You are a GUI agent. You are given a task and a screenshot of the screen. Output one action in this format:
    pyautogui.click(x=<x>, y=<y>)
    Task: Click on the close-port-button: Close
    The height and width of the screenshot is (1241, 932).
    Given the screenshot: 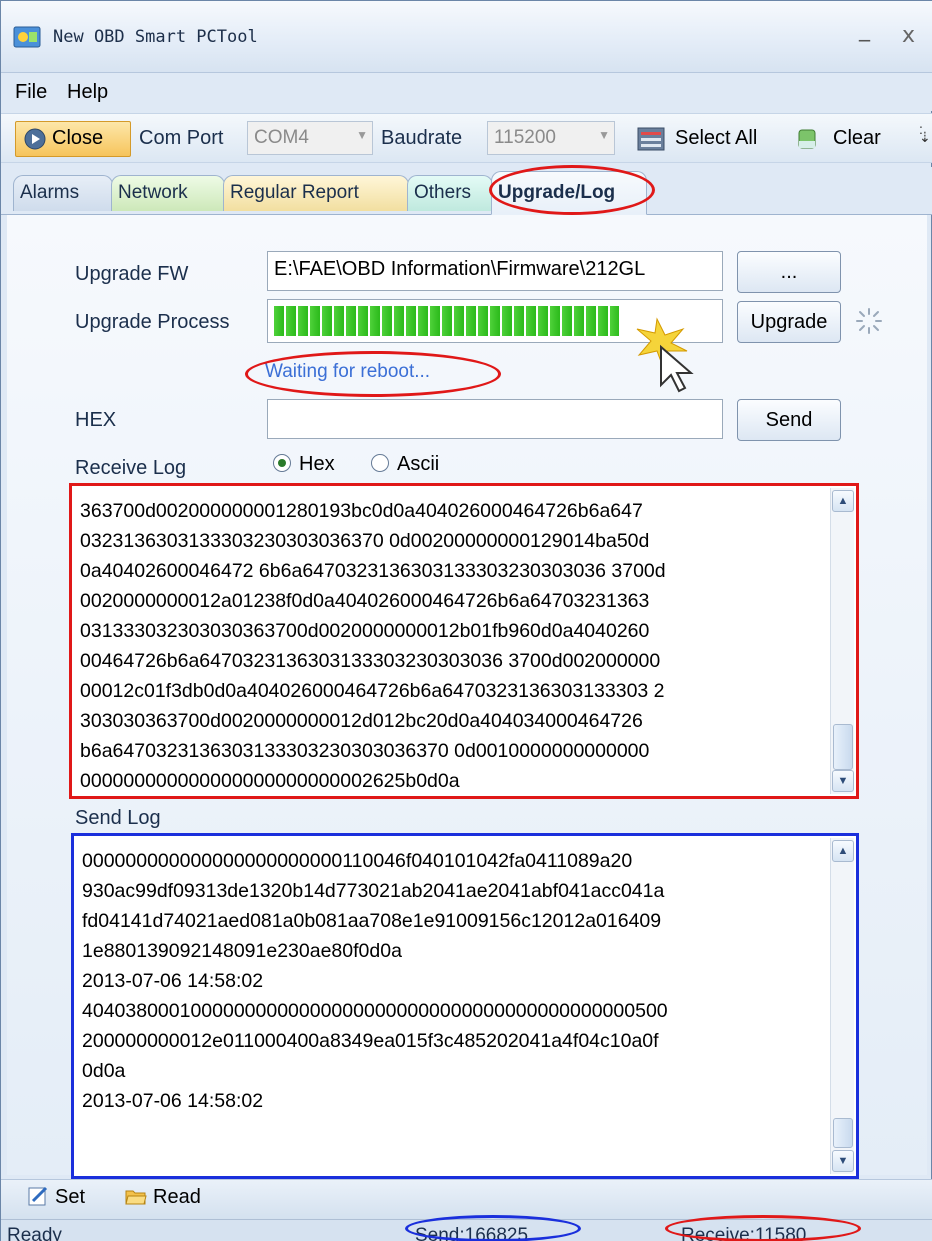 What is the action you would take?
    pyautogui.click(x=73, y=139)
    